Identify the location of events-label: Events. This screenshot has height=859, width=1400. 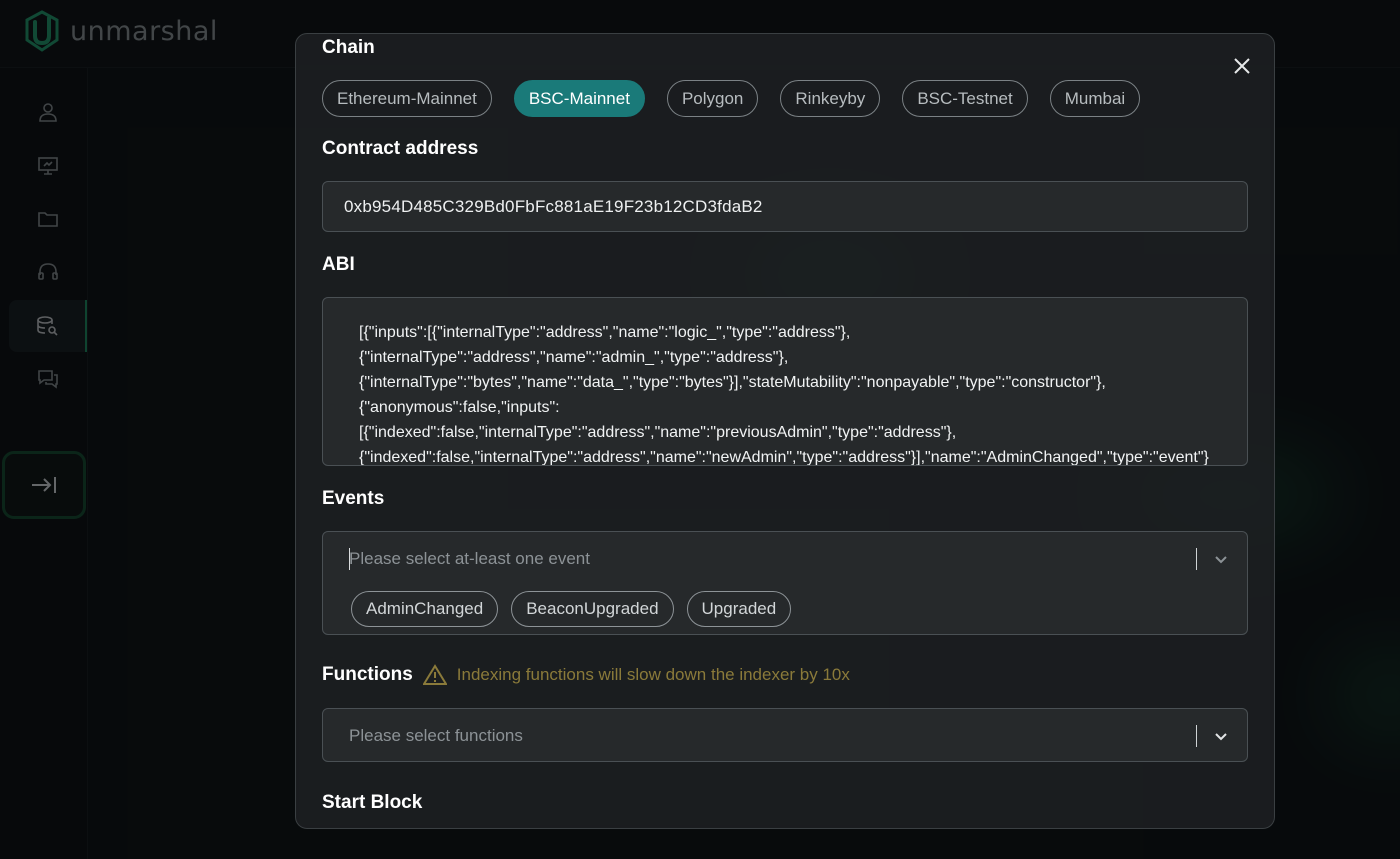
(353, 498).